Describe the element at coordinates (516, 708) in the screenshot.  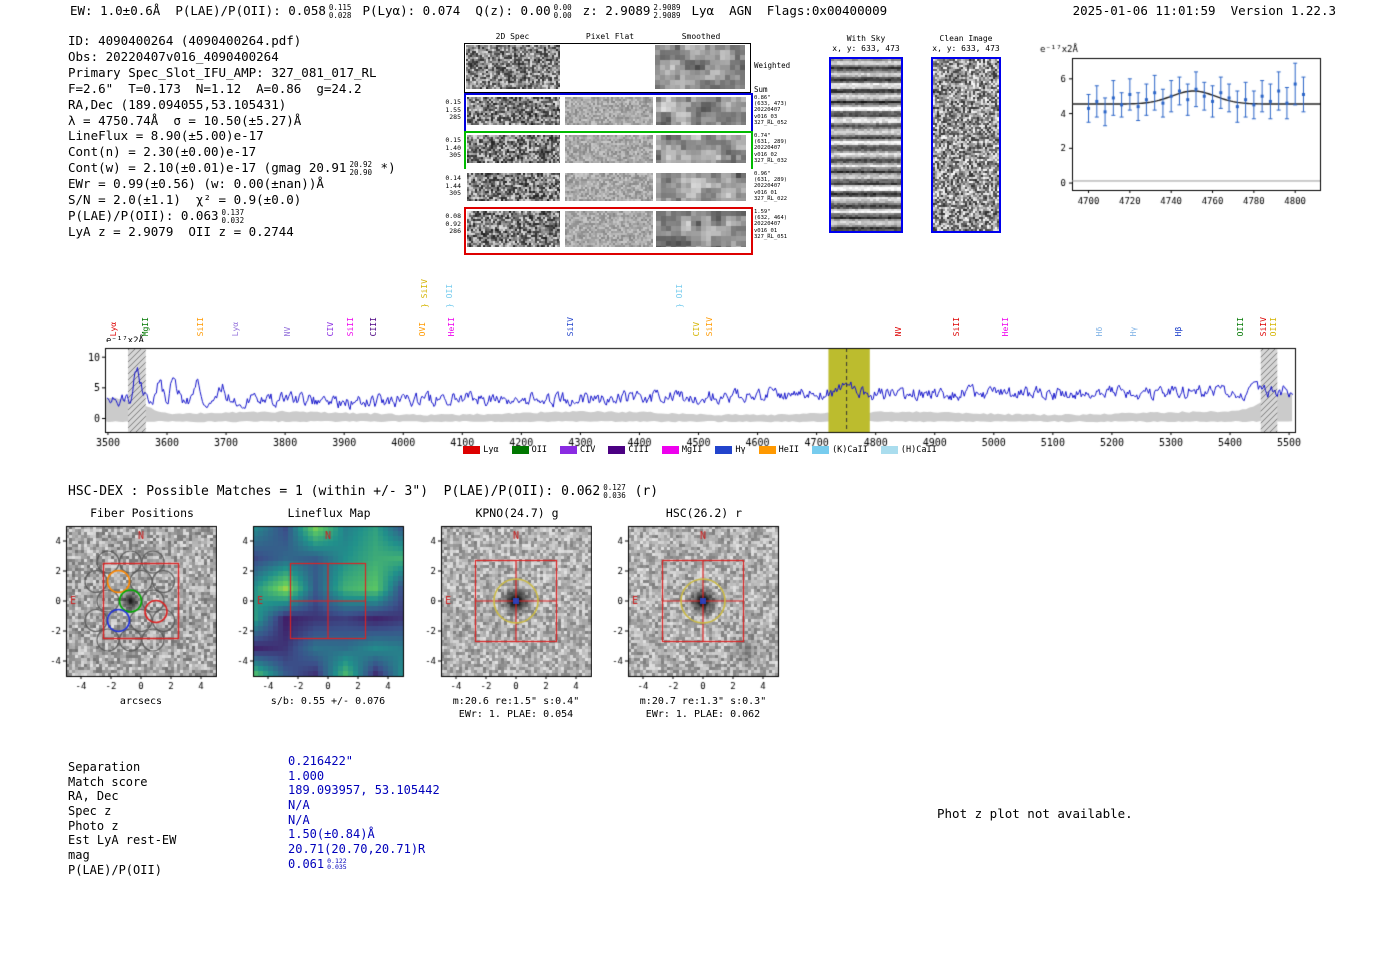
I see `cutout-captions: m:20.6 re:1.5" s:0.4" EWr: 1. PLAE: 0.054` at that location.